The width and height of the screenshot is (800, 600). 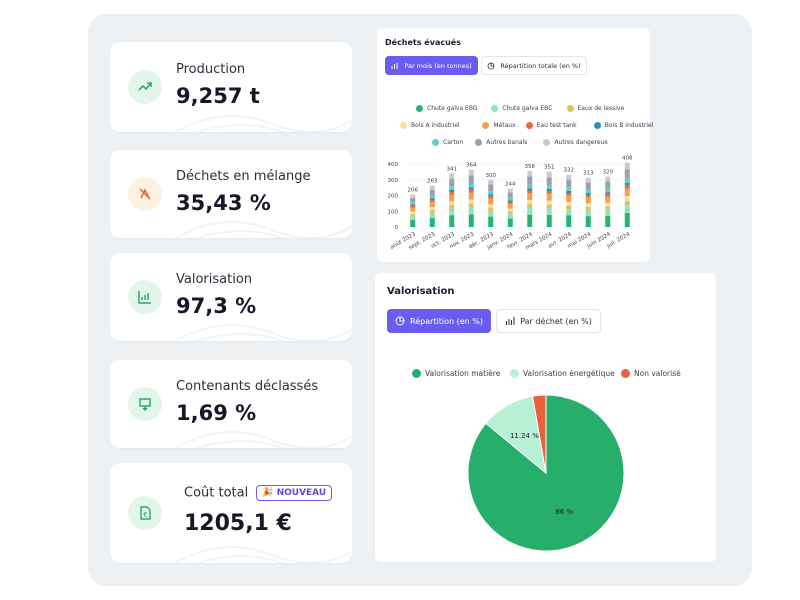 What do you see at coordinates (393, 197) in the screenshot?
I see `y-tick-label: 200` at bounding box center [393, 197].